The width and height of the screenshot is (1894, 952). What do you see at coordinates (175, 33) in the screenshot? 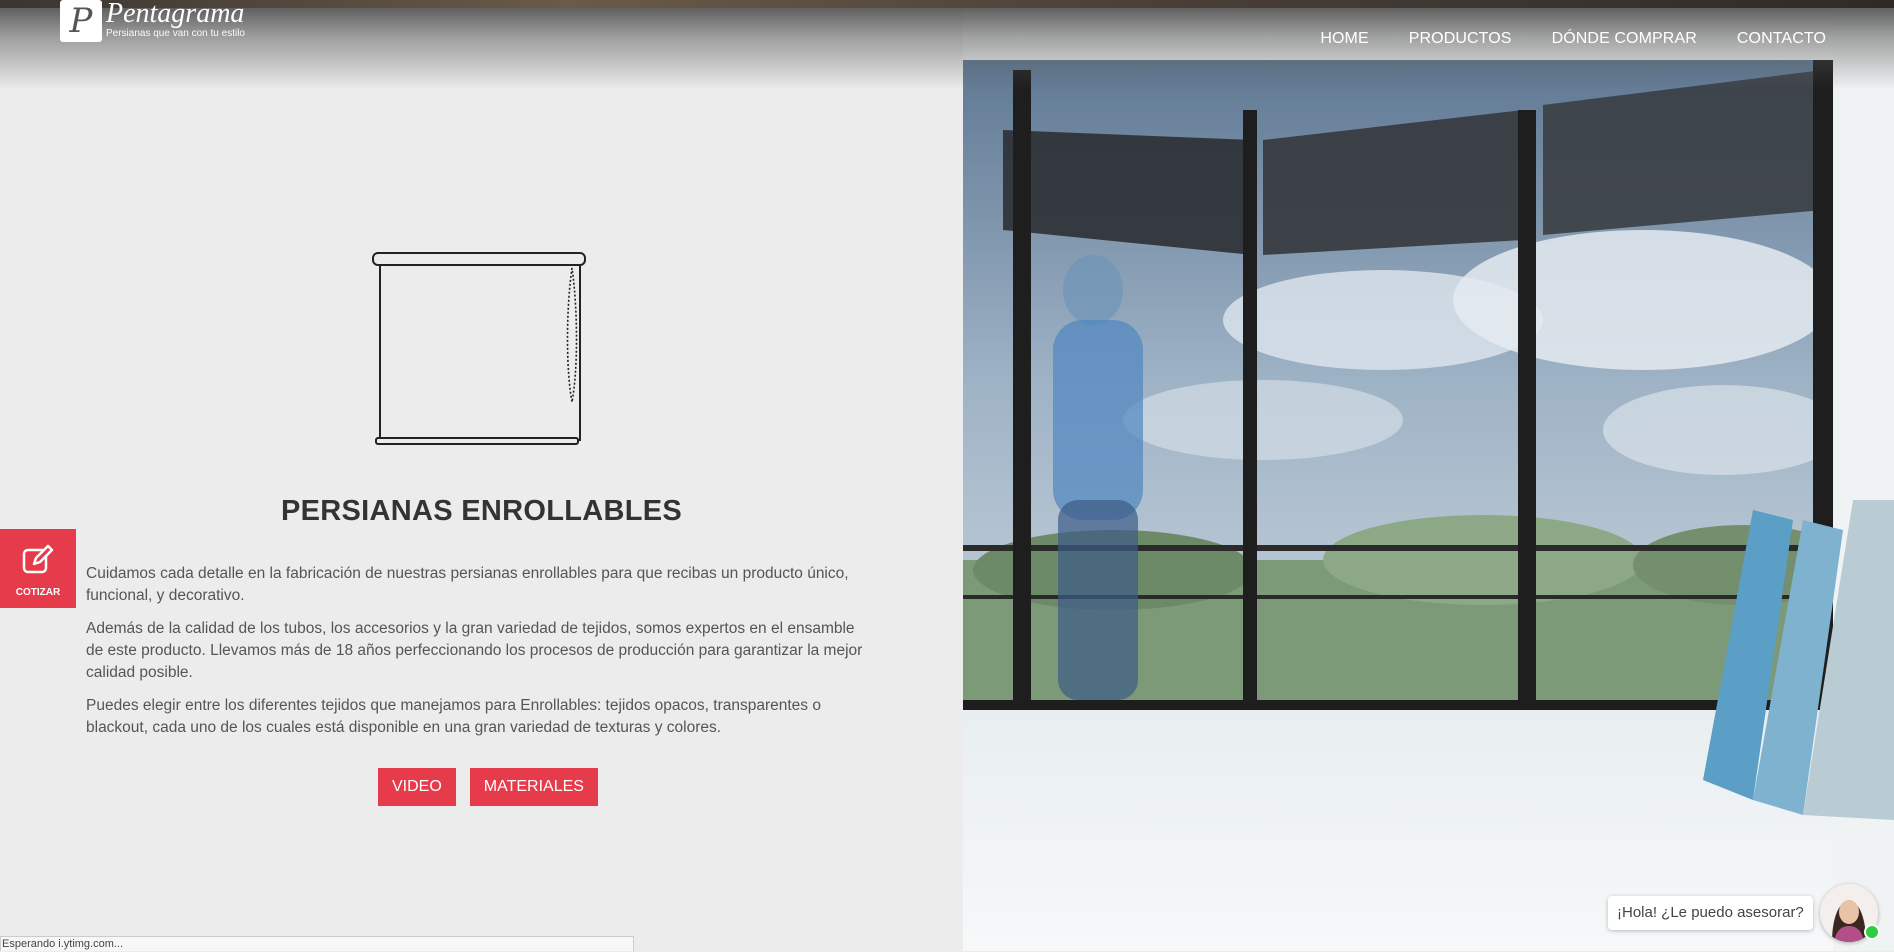
I see `logo-tagline: Persianas que van con tu estilo` at bounding box center [175, 33].